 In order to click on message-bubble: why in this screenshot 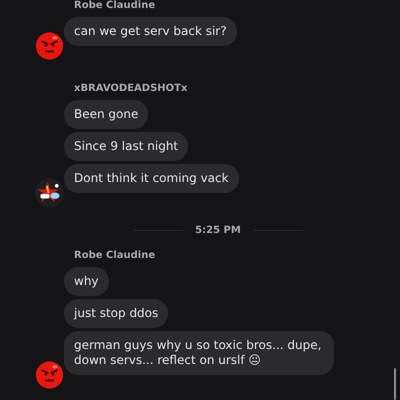, I will do `click(86, 281)`.